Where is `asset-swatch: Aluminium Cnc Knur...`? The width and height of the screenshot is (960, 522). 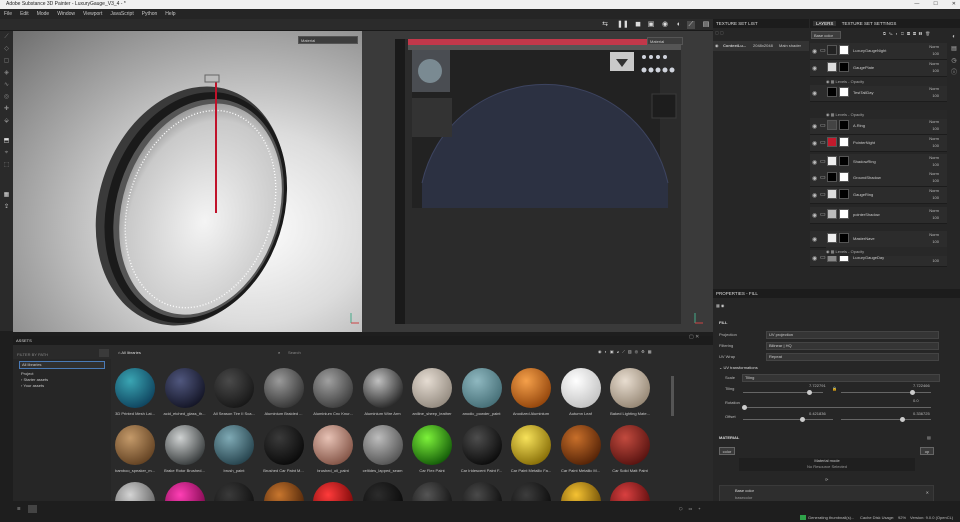
asset-swatch: Aluminium Cnc Knur... is located at coordinates (333, 392).